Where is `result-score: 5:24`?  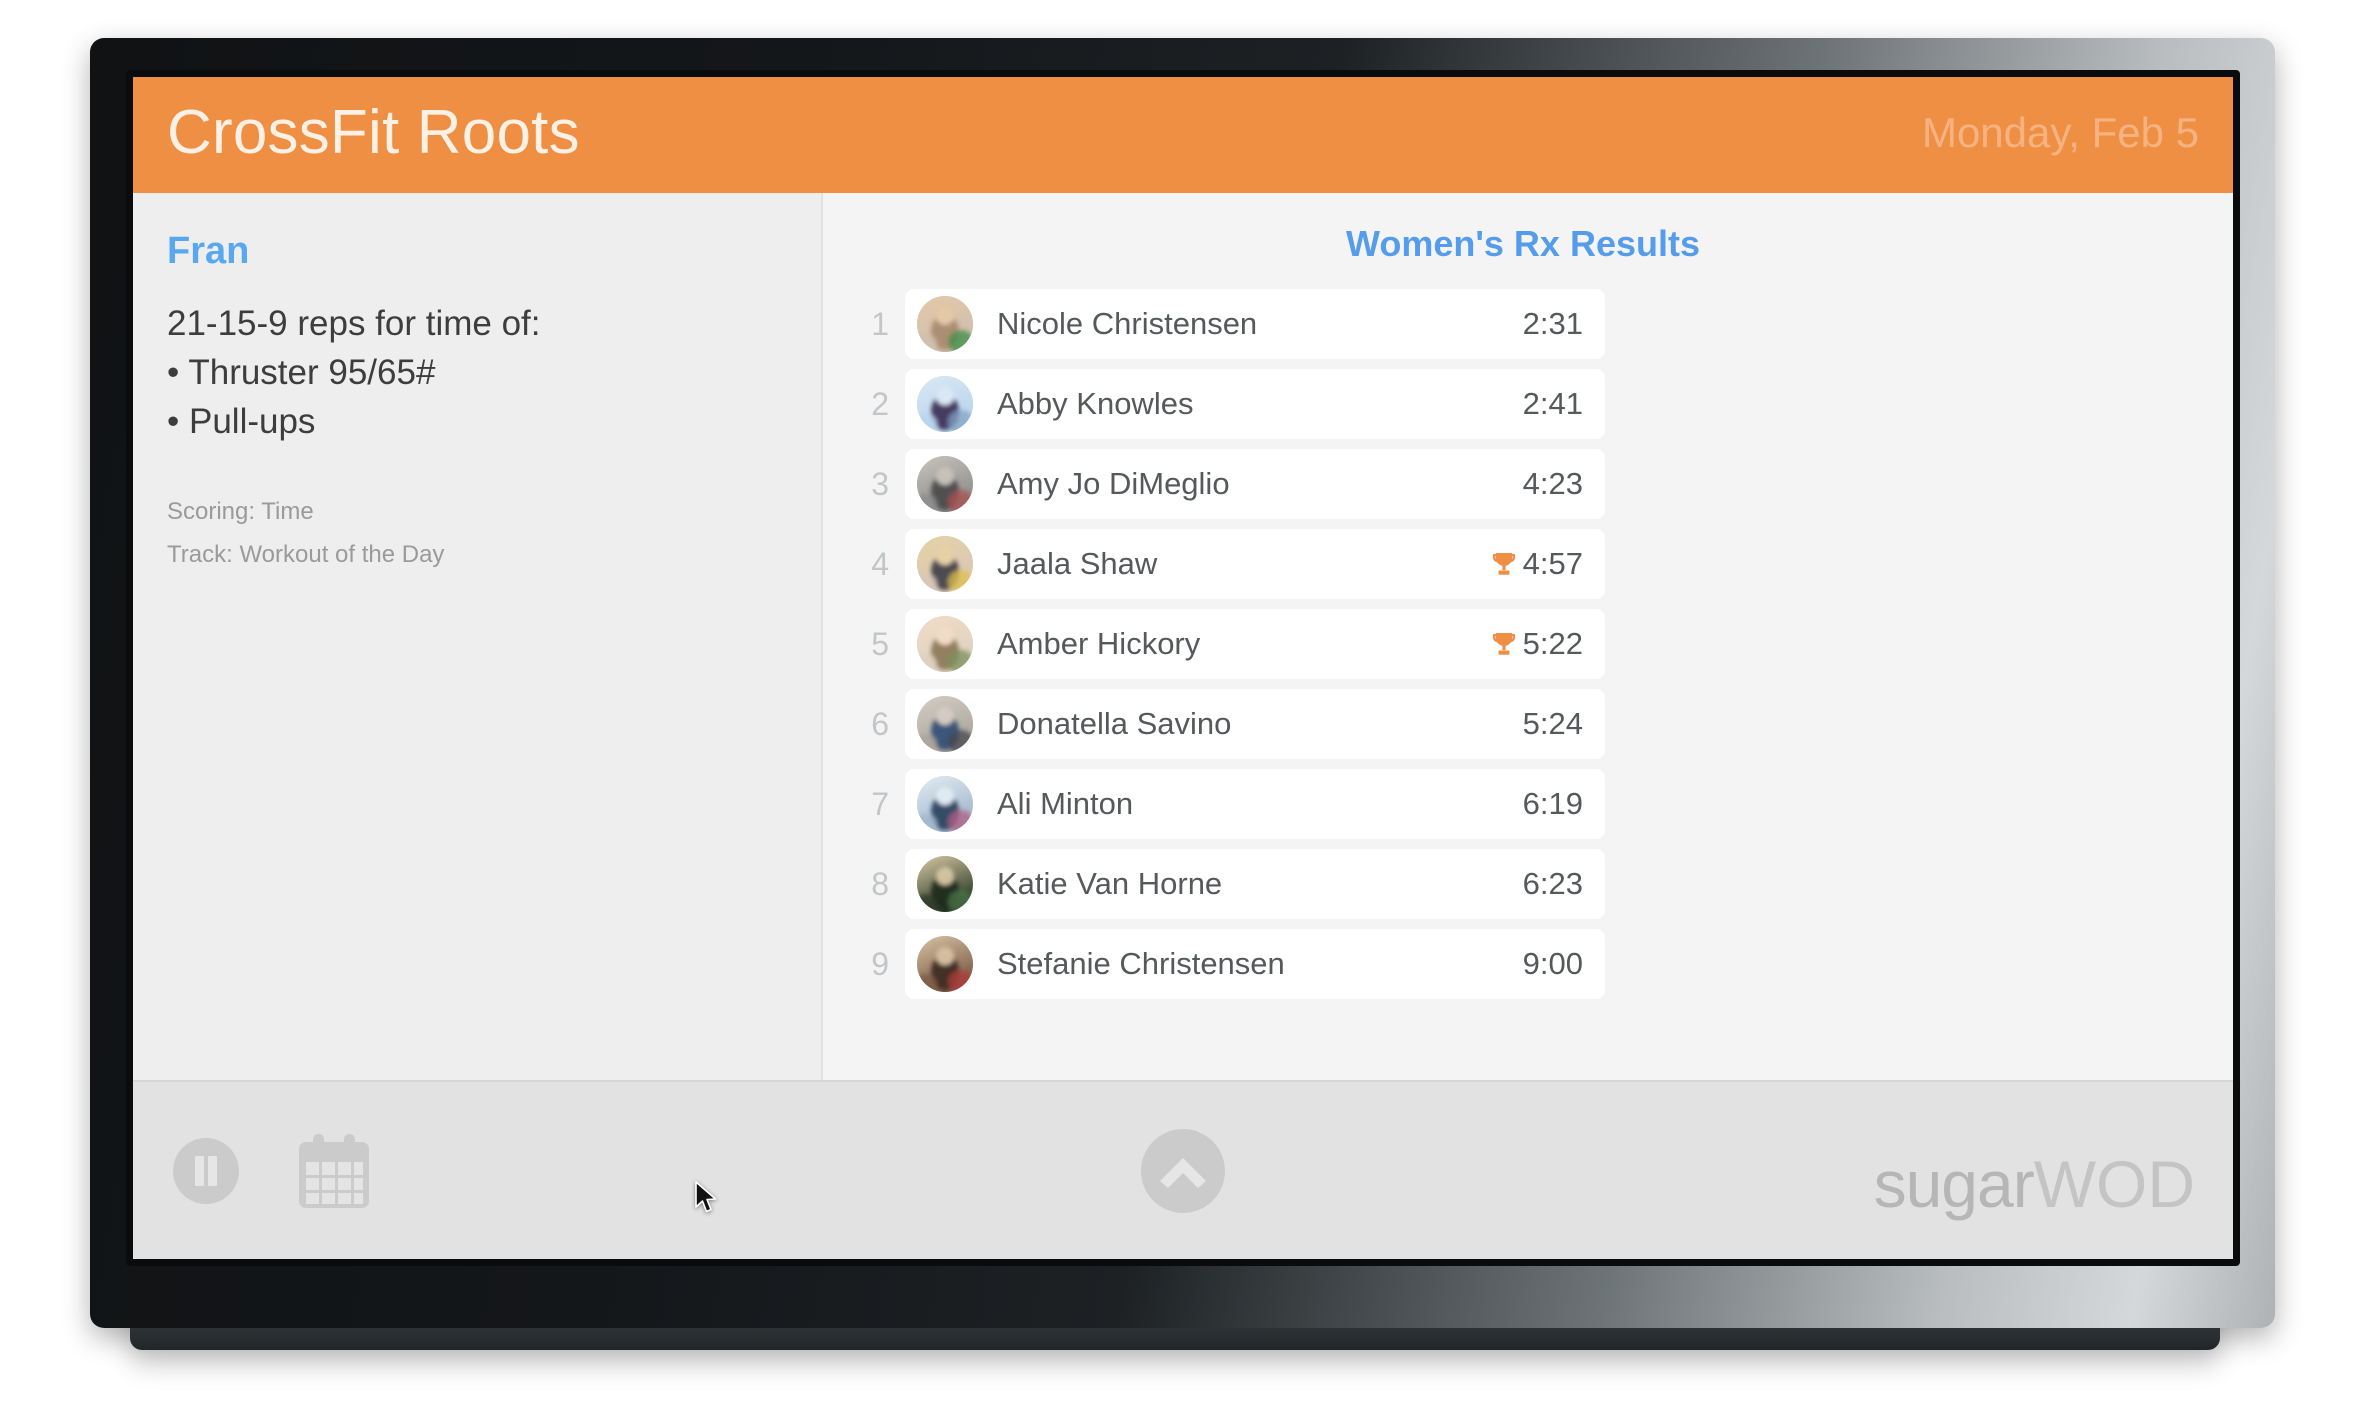 result-score: 5:24 is located at coordinates (1552, 723).